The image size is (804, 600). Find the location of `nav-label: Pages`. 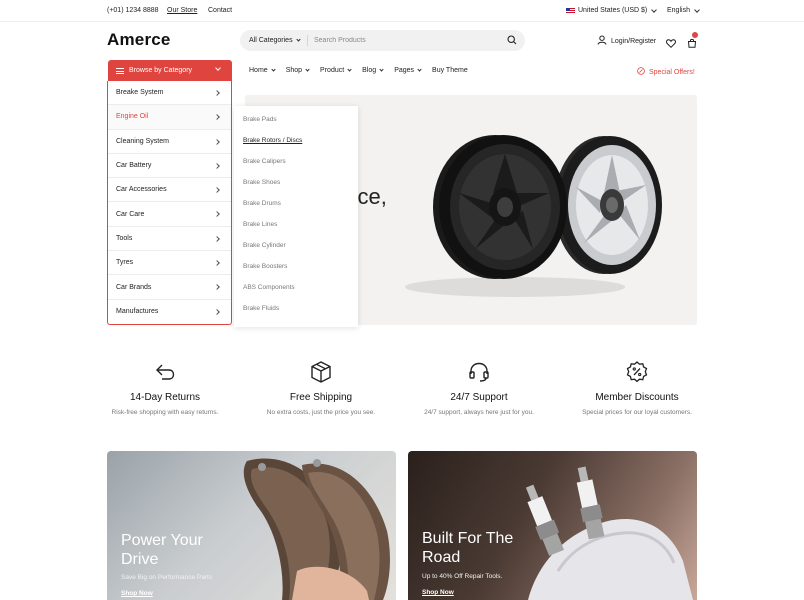

nav-label: Pages is located at coordinates (404, 70).